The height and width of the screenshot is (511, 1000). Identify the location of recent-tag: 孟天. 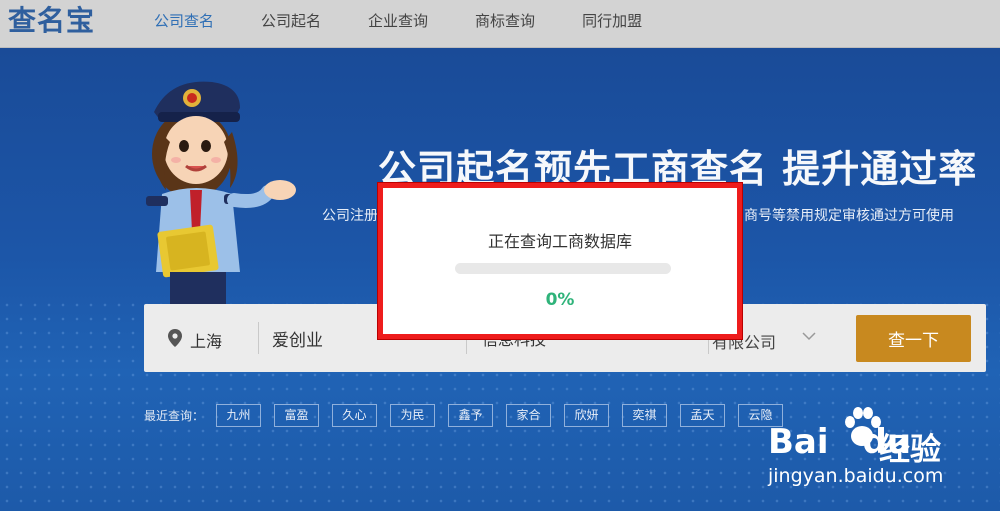
(703, 415).